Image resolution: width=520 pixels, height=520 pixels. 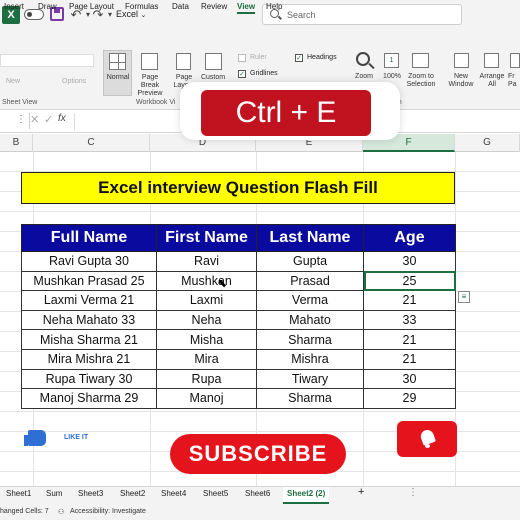 I want to click on more-options-icon: ⋮, so click(x=413, y=492).